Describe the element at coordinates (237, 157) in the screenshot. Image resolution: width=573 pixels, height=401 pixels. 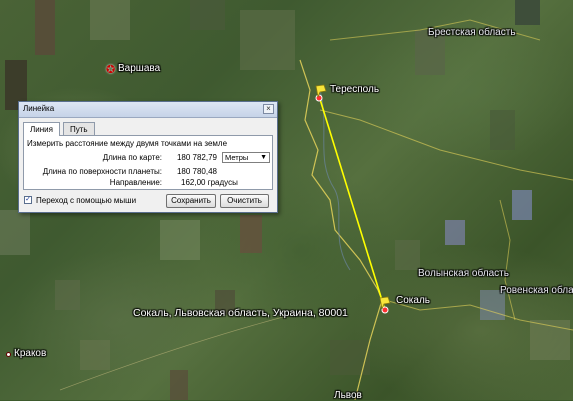
I see `units-value: Метры` at that location.